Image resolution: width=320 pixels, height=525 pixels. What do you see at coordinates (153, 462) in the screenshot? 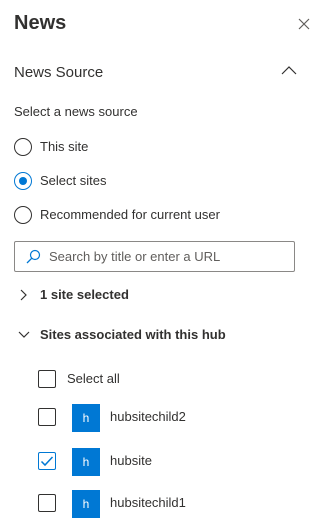
I see `site-row: h hubsite` at bounding box center [153, 462].